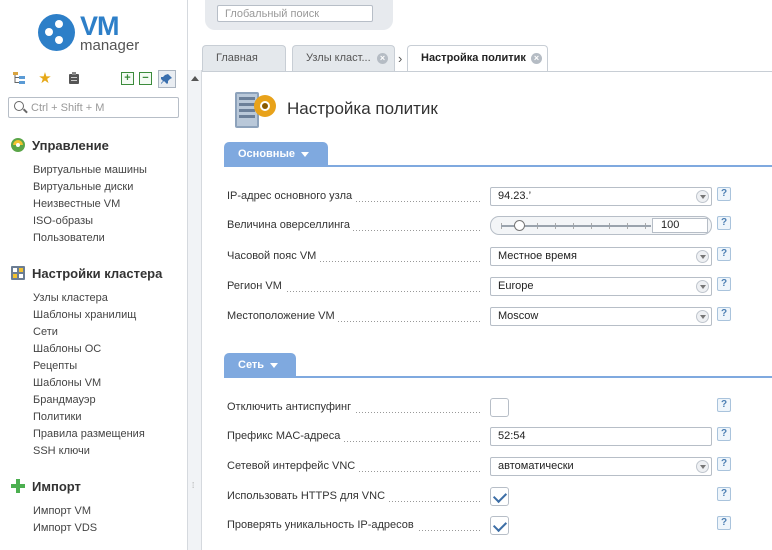 The image size is (772, 550). What do you see at coordinates (95, 486) in the screenshot?
I see `menu-group-header: Импорт` at bounding box center [95, 486].